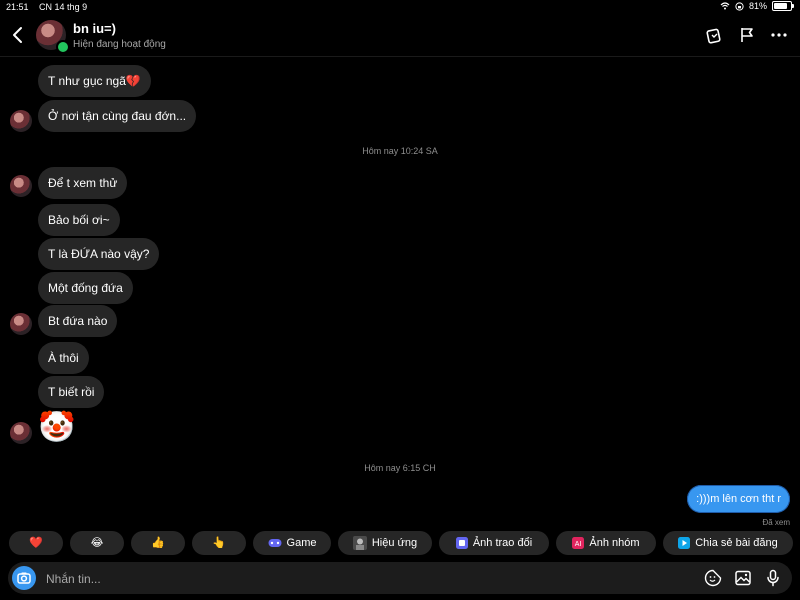  What do you see at coordinates (747, 35) in the screenshot?
I see `flag-icon` at bounding box center [747, 35].